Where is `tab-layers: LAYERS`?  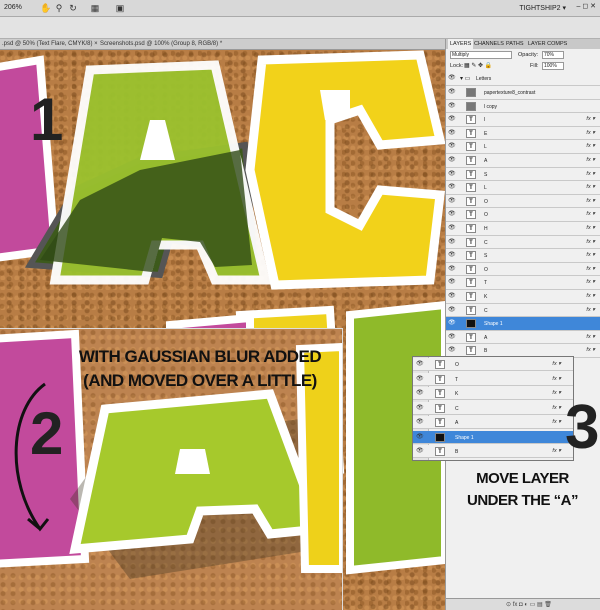 tab-layers: LAYERS is located at coordinates (461, 44).